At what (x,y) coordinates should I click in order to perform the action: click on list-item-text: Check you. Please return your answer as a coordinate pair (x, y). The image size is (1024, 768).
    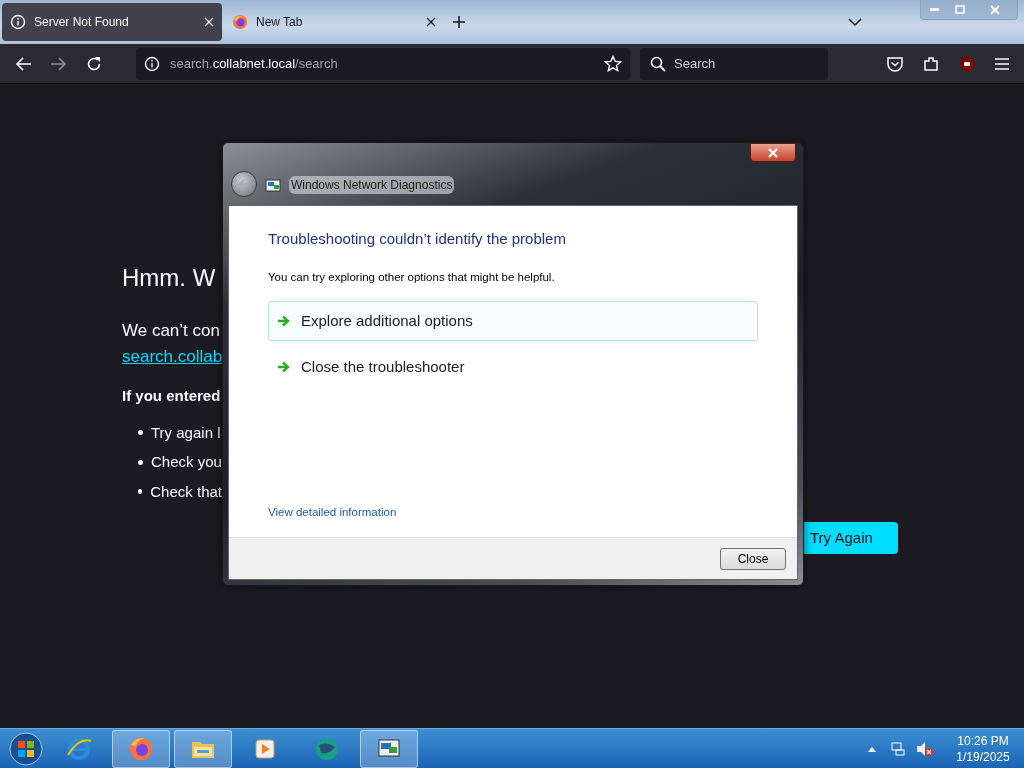
    Looking at the image, I should click on (186, 462).